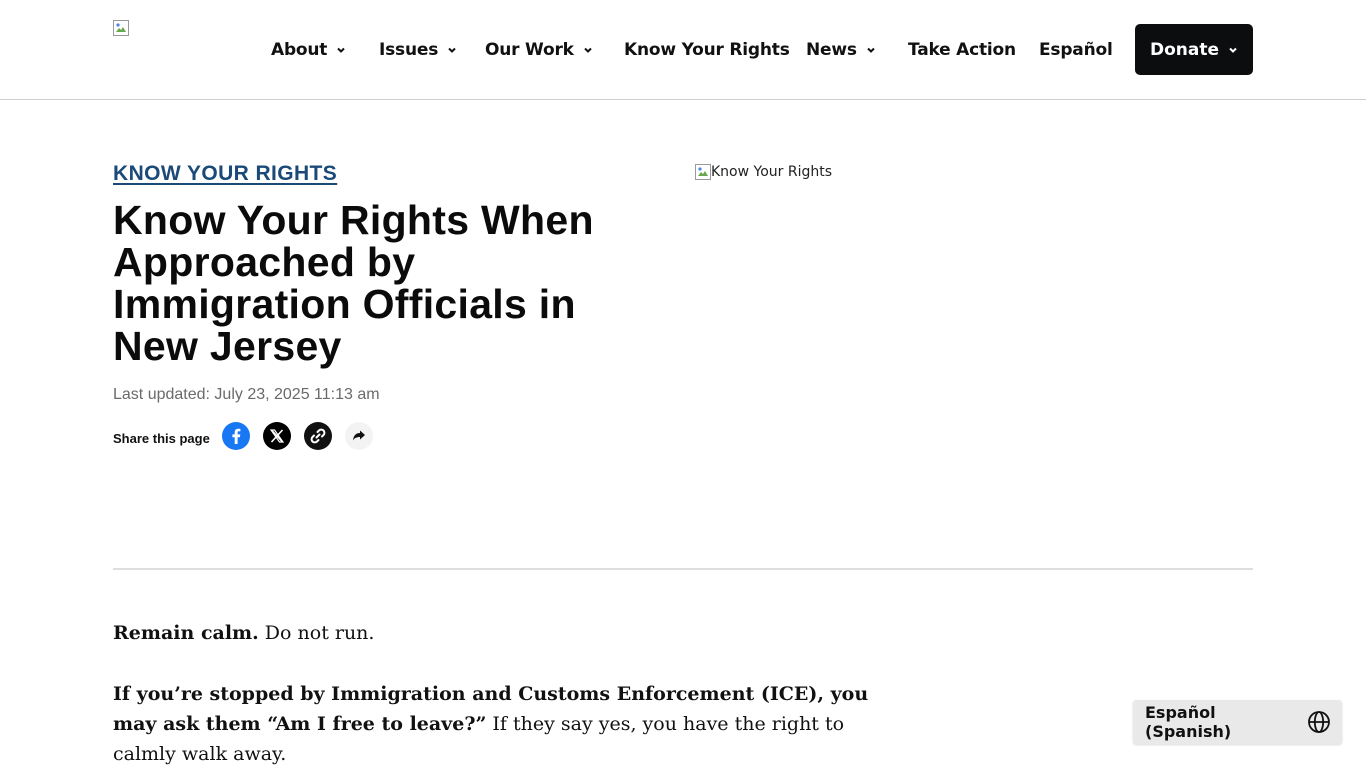 The width and height of the screenshot is (1366, 768). I want to click on section-divider, so click(683, 569).